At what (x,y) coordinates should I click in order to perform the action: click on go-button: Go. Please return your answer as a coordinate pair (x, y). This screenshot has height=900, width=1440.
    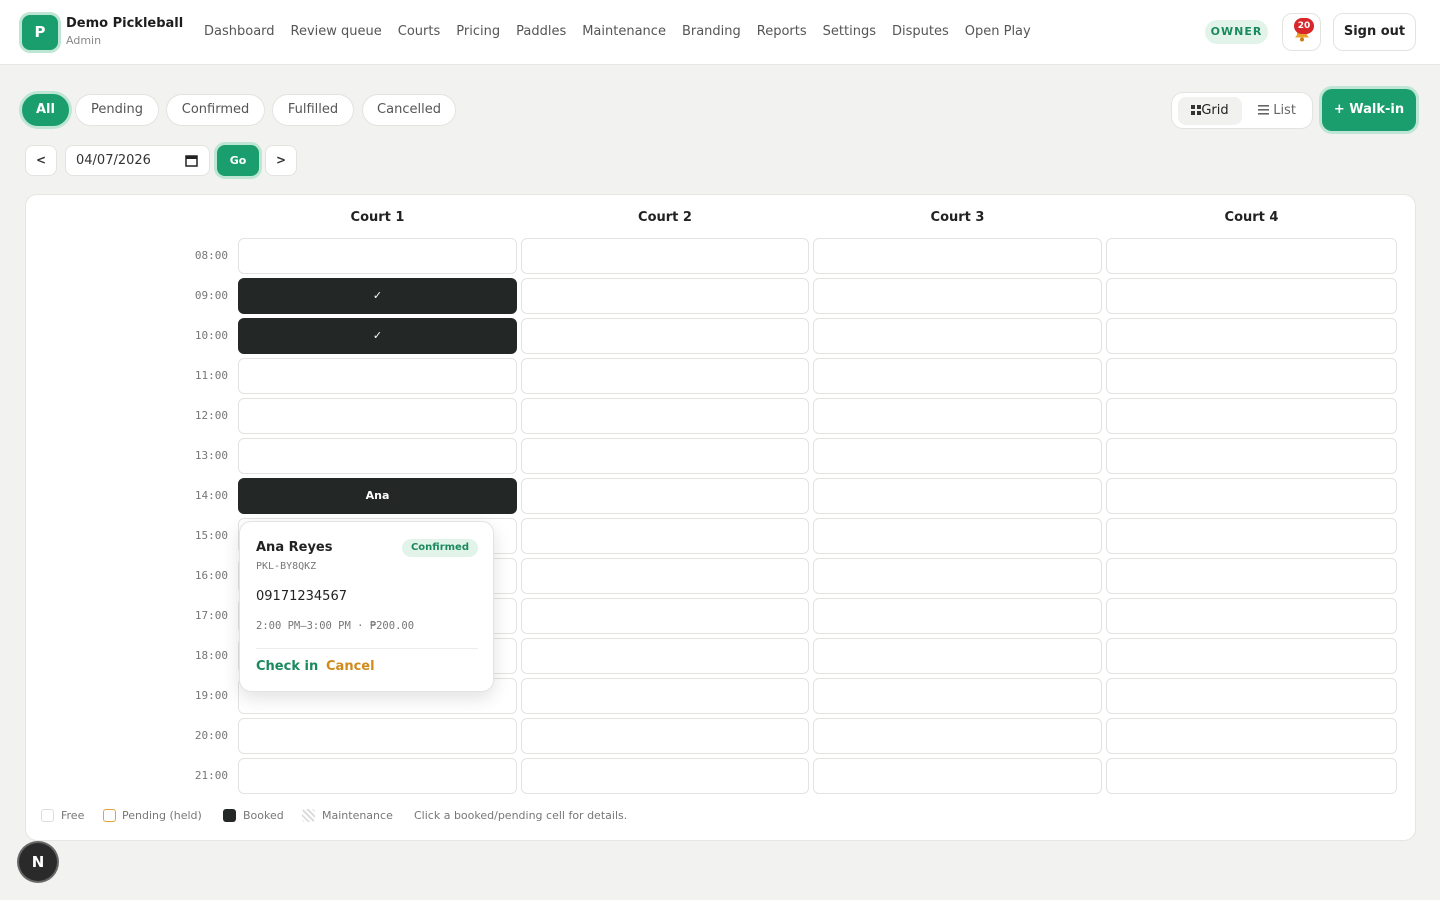
    Looking at the image, I should click on (238, 160).